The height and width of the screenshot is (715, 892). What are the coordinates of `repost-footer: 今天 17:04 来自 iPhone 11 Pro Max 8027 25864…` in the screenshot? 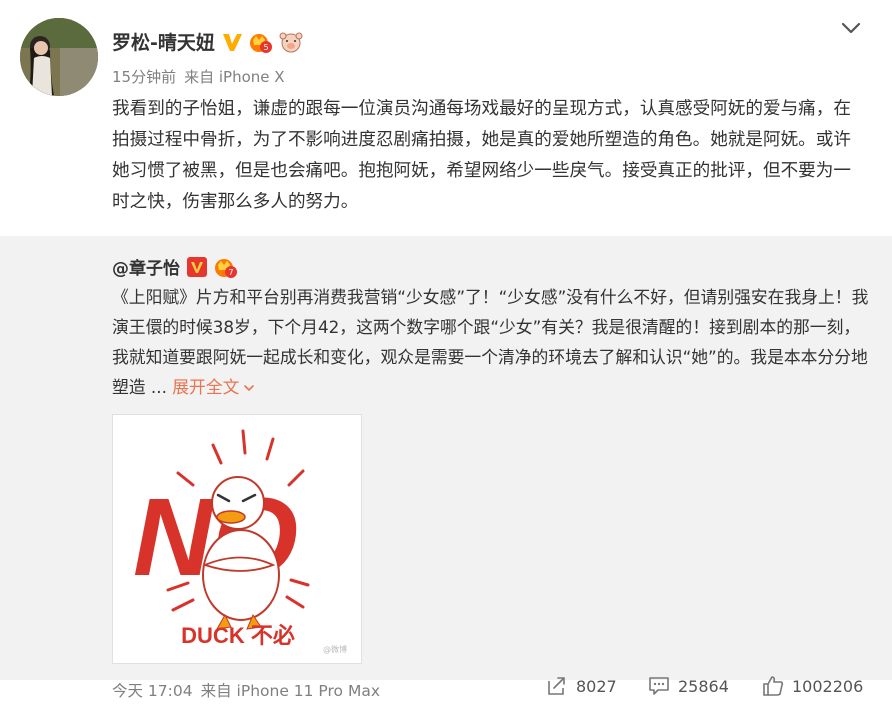 It's located at (446, 690).